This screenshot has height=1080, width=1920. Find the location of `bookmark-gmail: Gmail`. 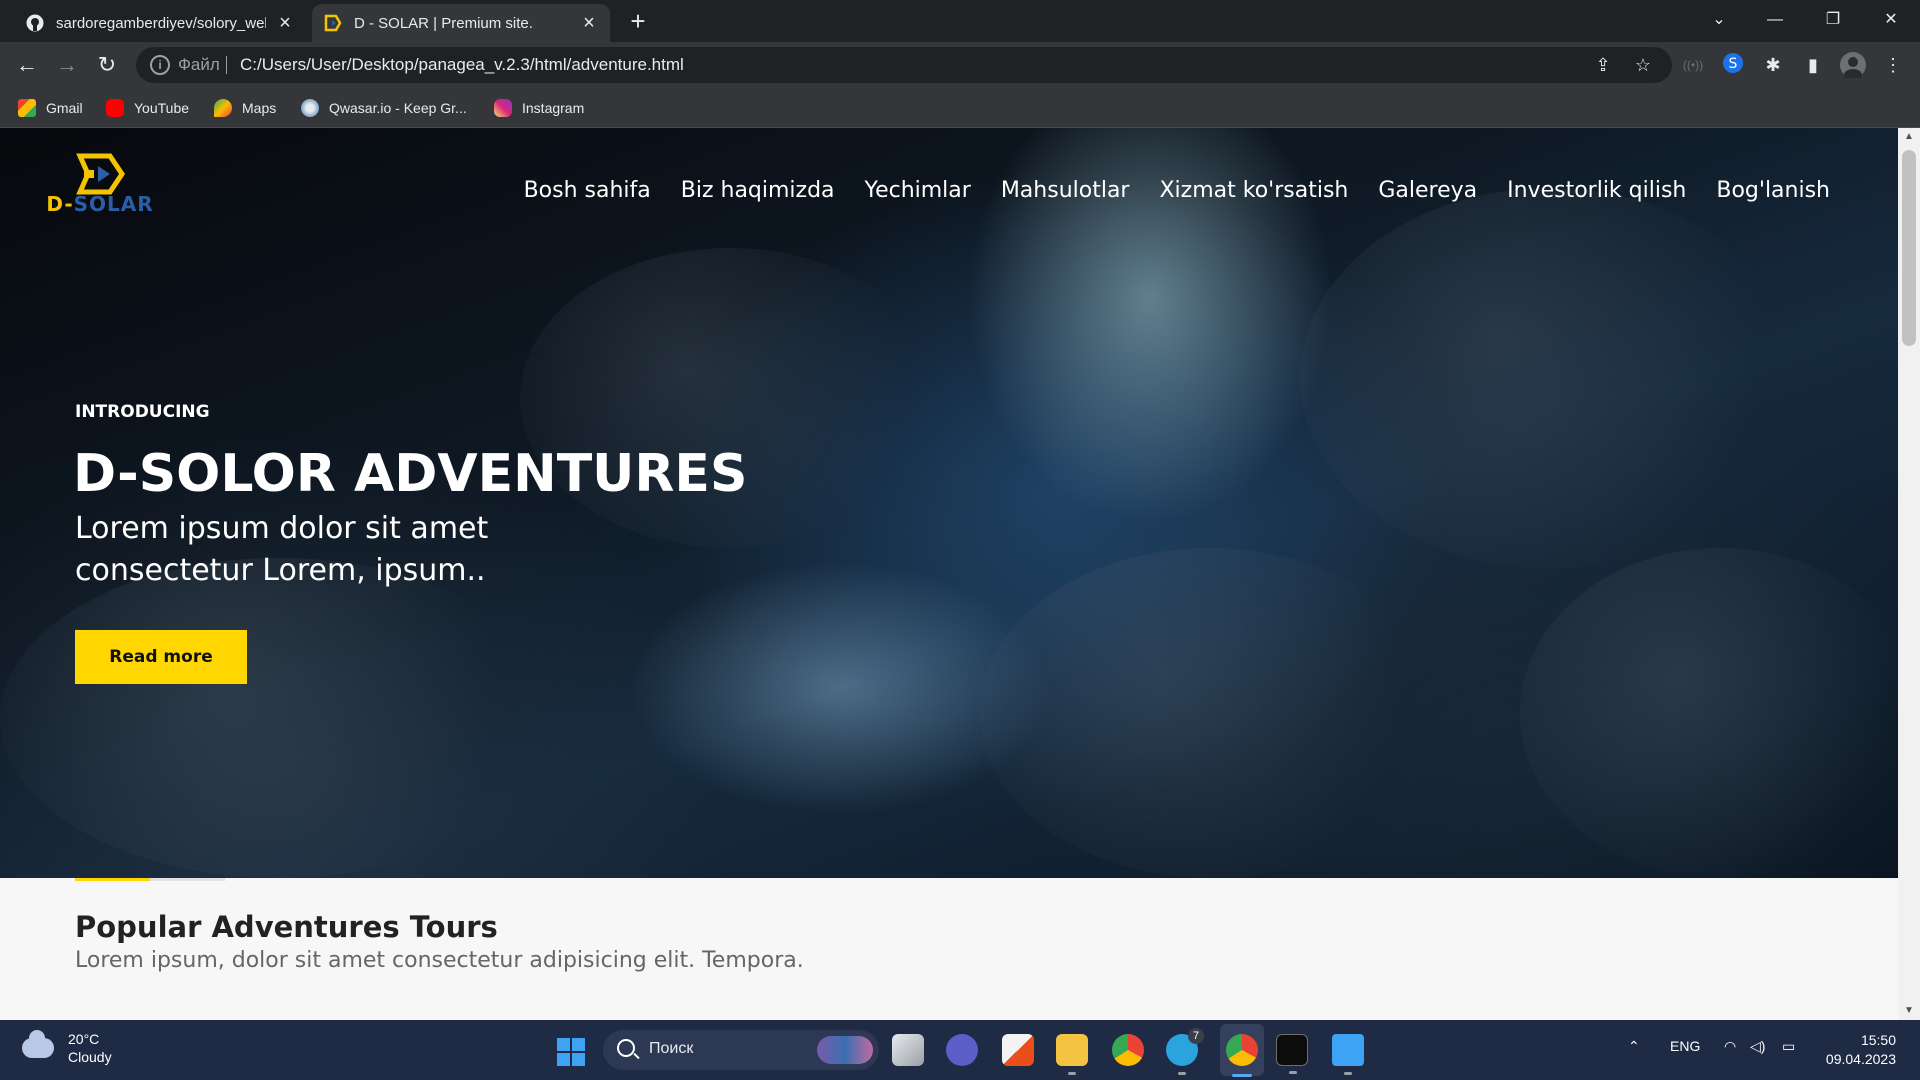

bookmark-gmail: Gmail is located at coordinates (50, 108).